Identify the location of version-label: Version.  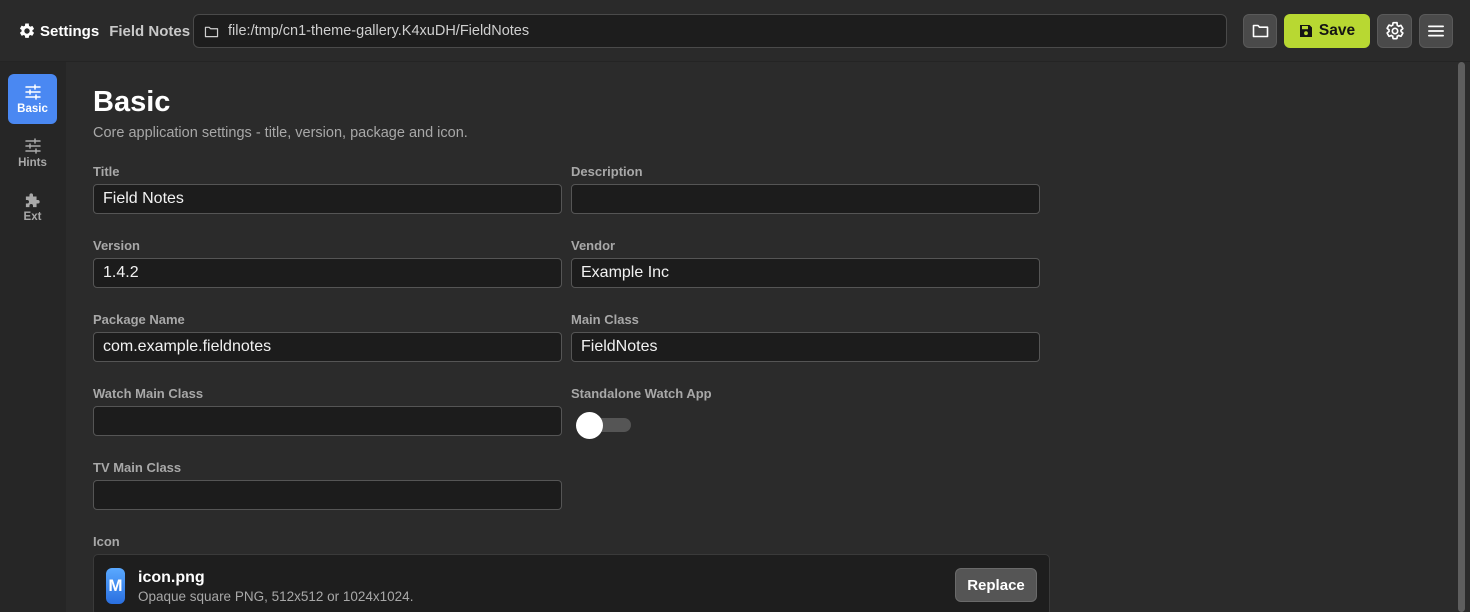
(116, 245).